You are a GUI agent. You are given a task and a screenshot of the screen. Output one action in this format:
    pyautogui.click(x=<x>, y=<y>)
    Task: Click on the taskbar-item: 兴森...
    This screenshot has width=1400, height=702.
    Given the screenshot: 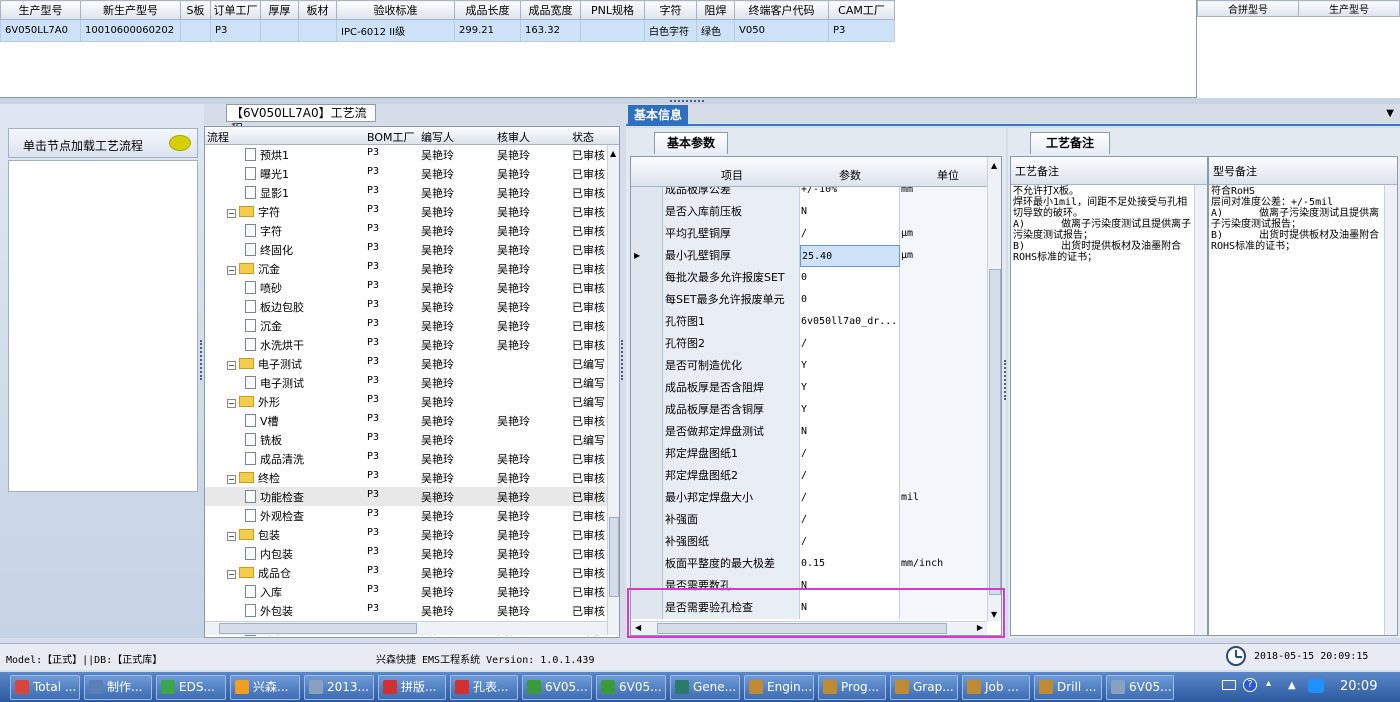 What is the action you would take?
    pyautogui.click(x=265, y=687)
    